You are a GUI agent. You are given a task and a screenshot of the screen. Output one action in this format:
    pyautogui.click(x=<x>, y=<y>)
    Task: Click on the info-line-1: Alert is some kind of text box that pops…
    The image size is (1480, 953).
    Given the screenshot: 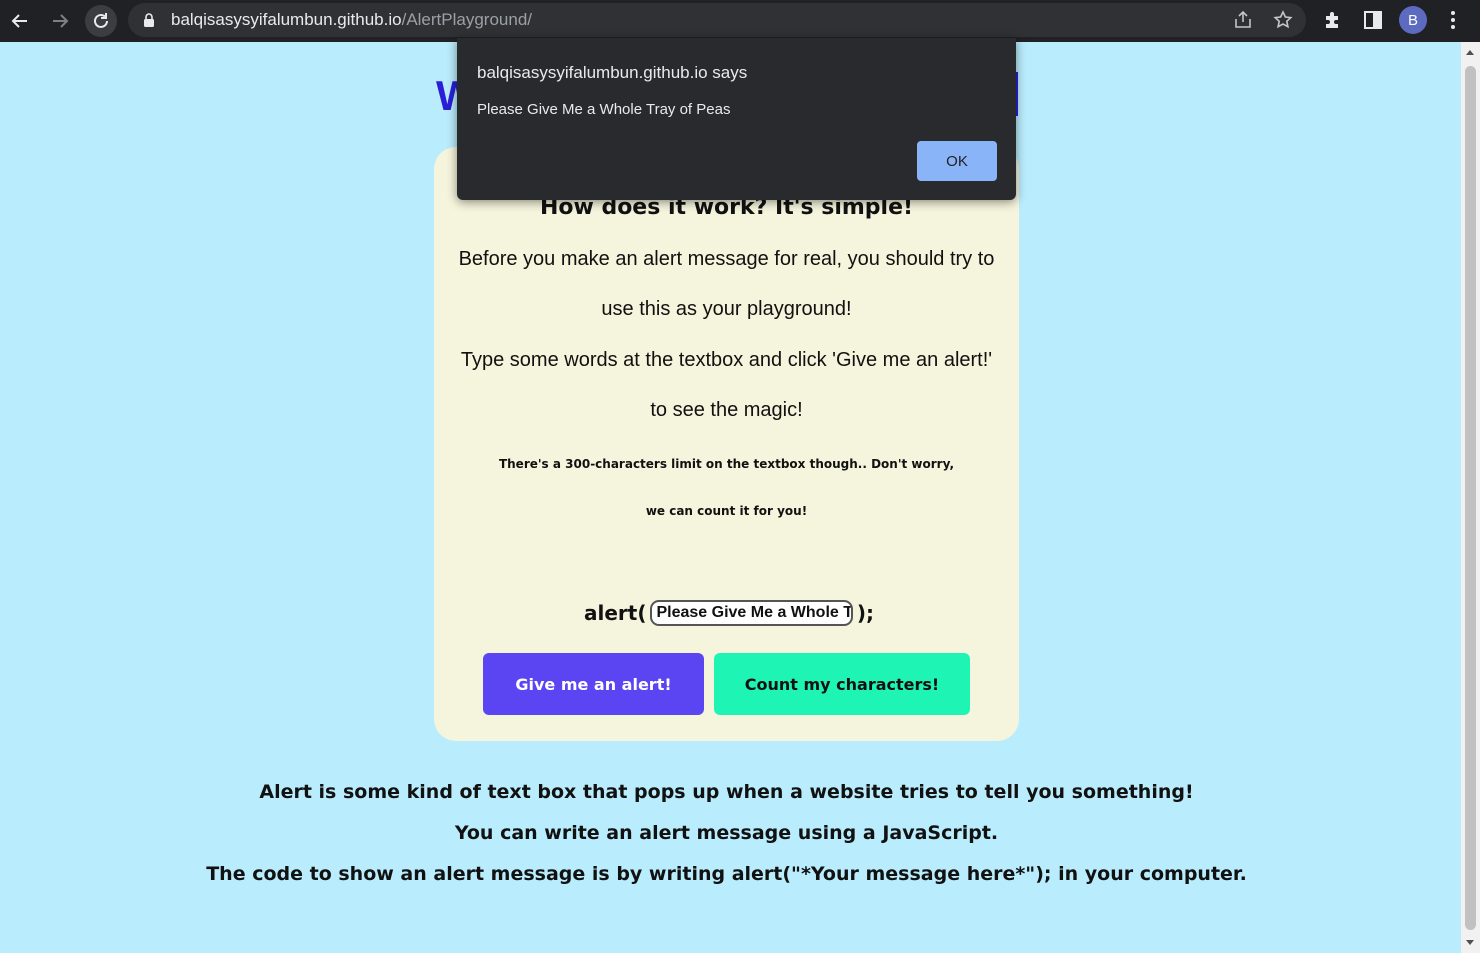 What is the action you would take?
    pyautogui.click(x=726, y=792)
    